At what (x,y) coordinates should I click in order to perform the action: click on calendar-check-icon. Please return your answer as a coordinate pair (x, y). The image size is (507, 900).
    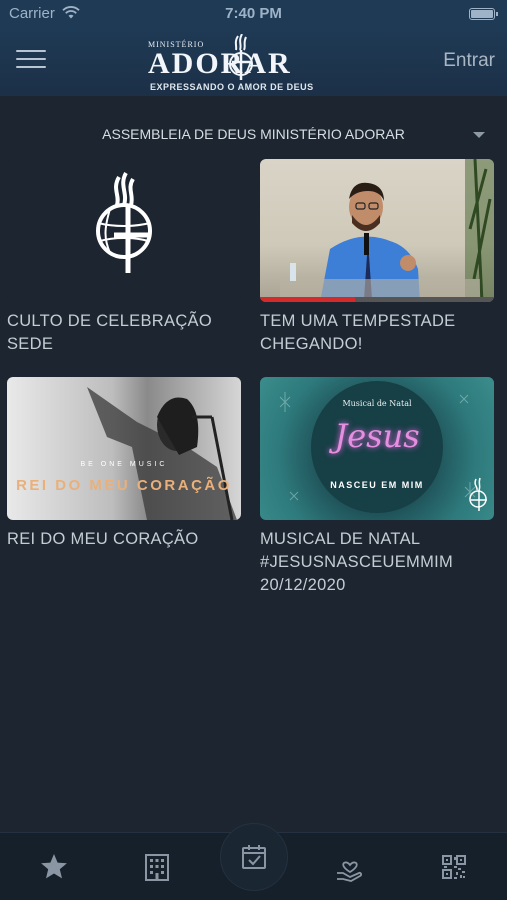
    Looking at the image, I should click on (254, 857).